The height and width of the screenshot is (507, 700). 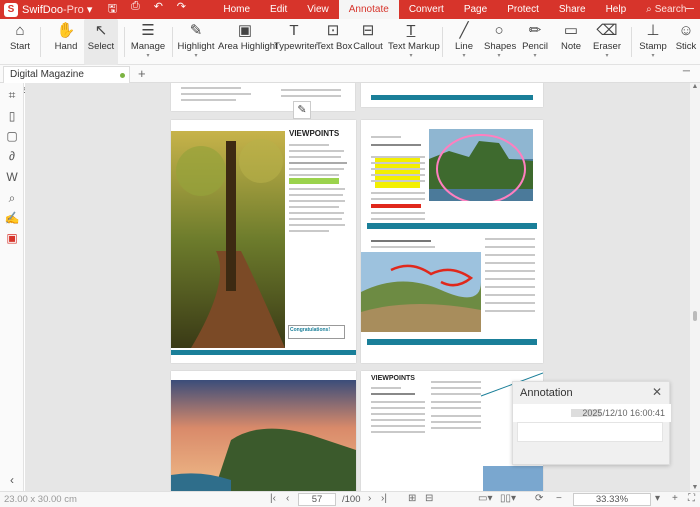 I want to click on hand-tool-button: ✋ Hand, so click(x=66, y=42).